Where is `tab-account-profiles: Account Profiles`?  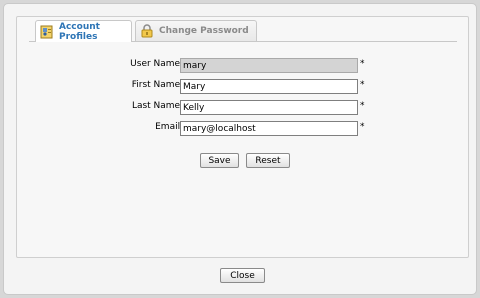 tab-account-profiles: Account Profiles is located at coordinates (83, 31).